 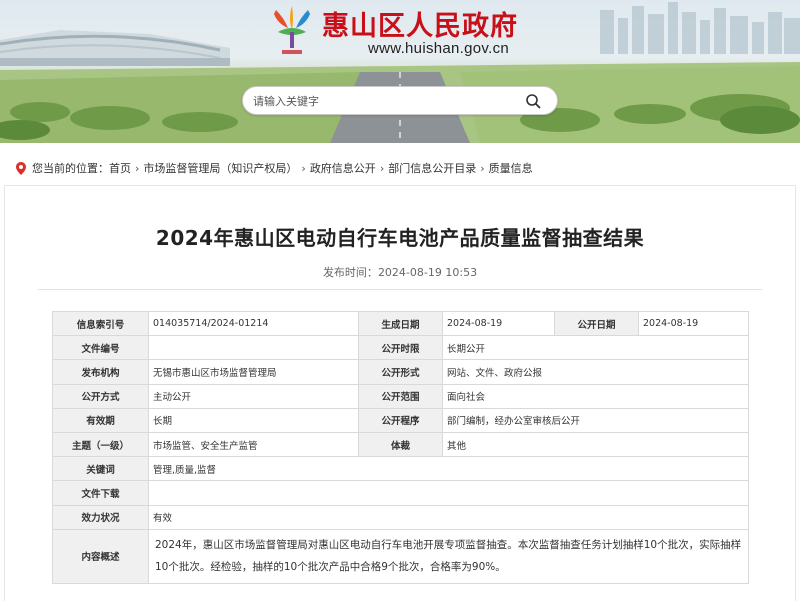 I want to click on table-row: 有效期 长期 公开程序 部门编制，经办公室审核后公开, so click(x=400, y=420).